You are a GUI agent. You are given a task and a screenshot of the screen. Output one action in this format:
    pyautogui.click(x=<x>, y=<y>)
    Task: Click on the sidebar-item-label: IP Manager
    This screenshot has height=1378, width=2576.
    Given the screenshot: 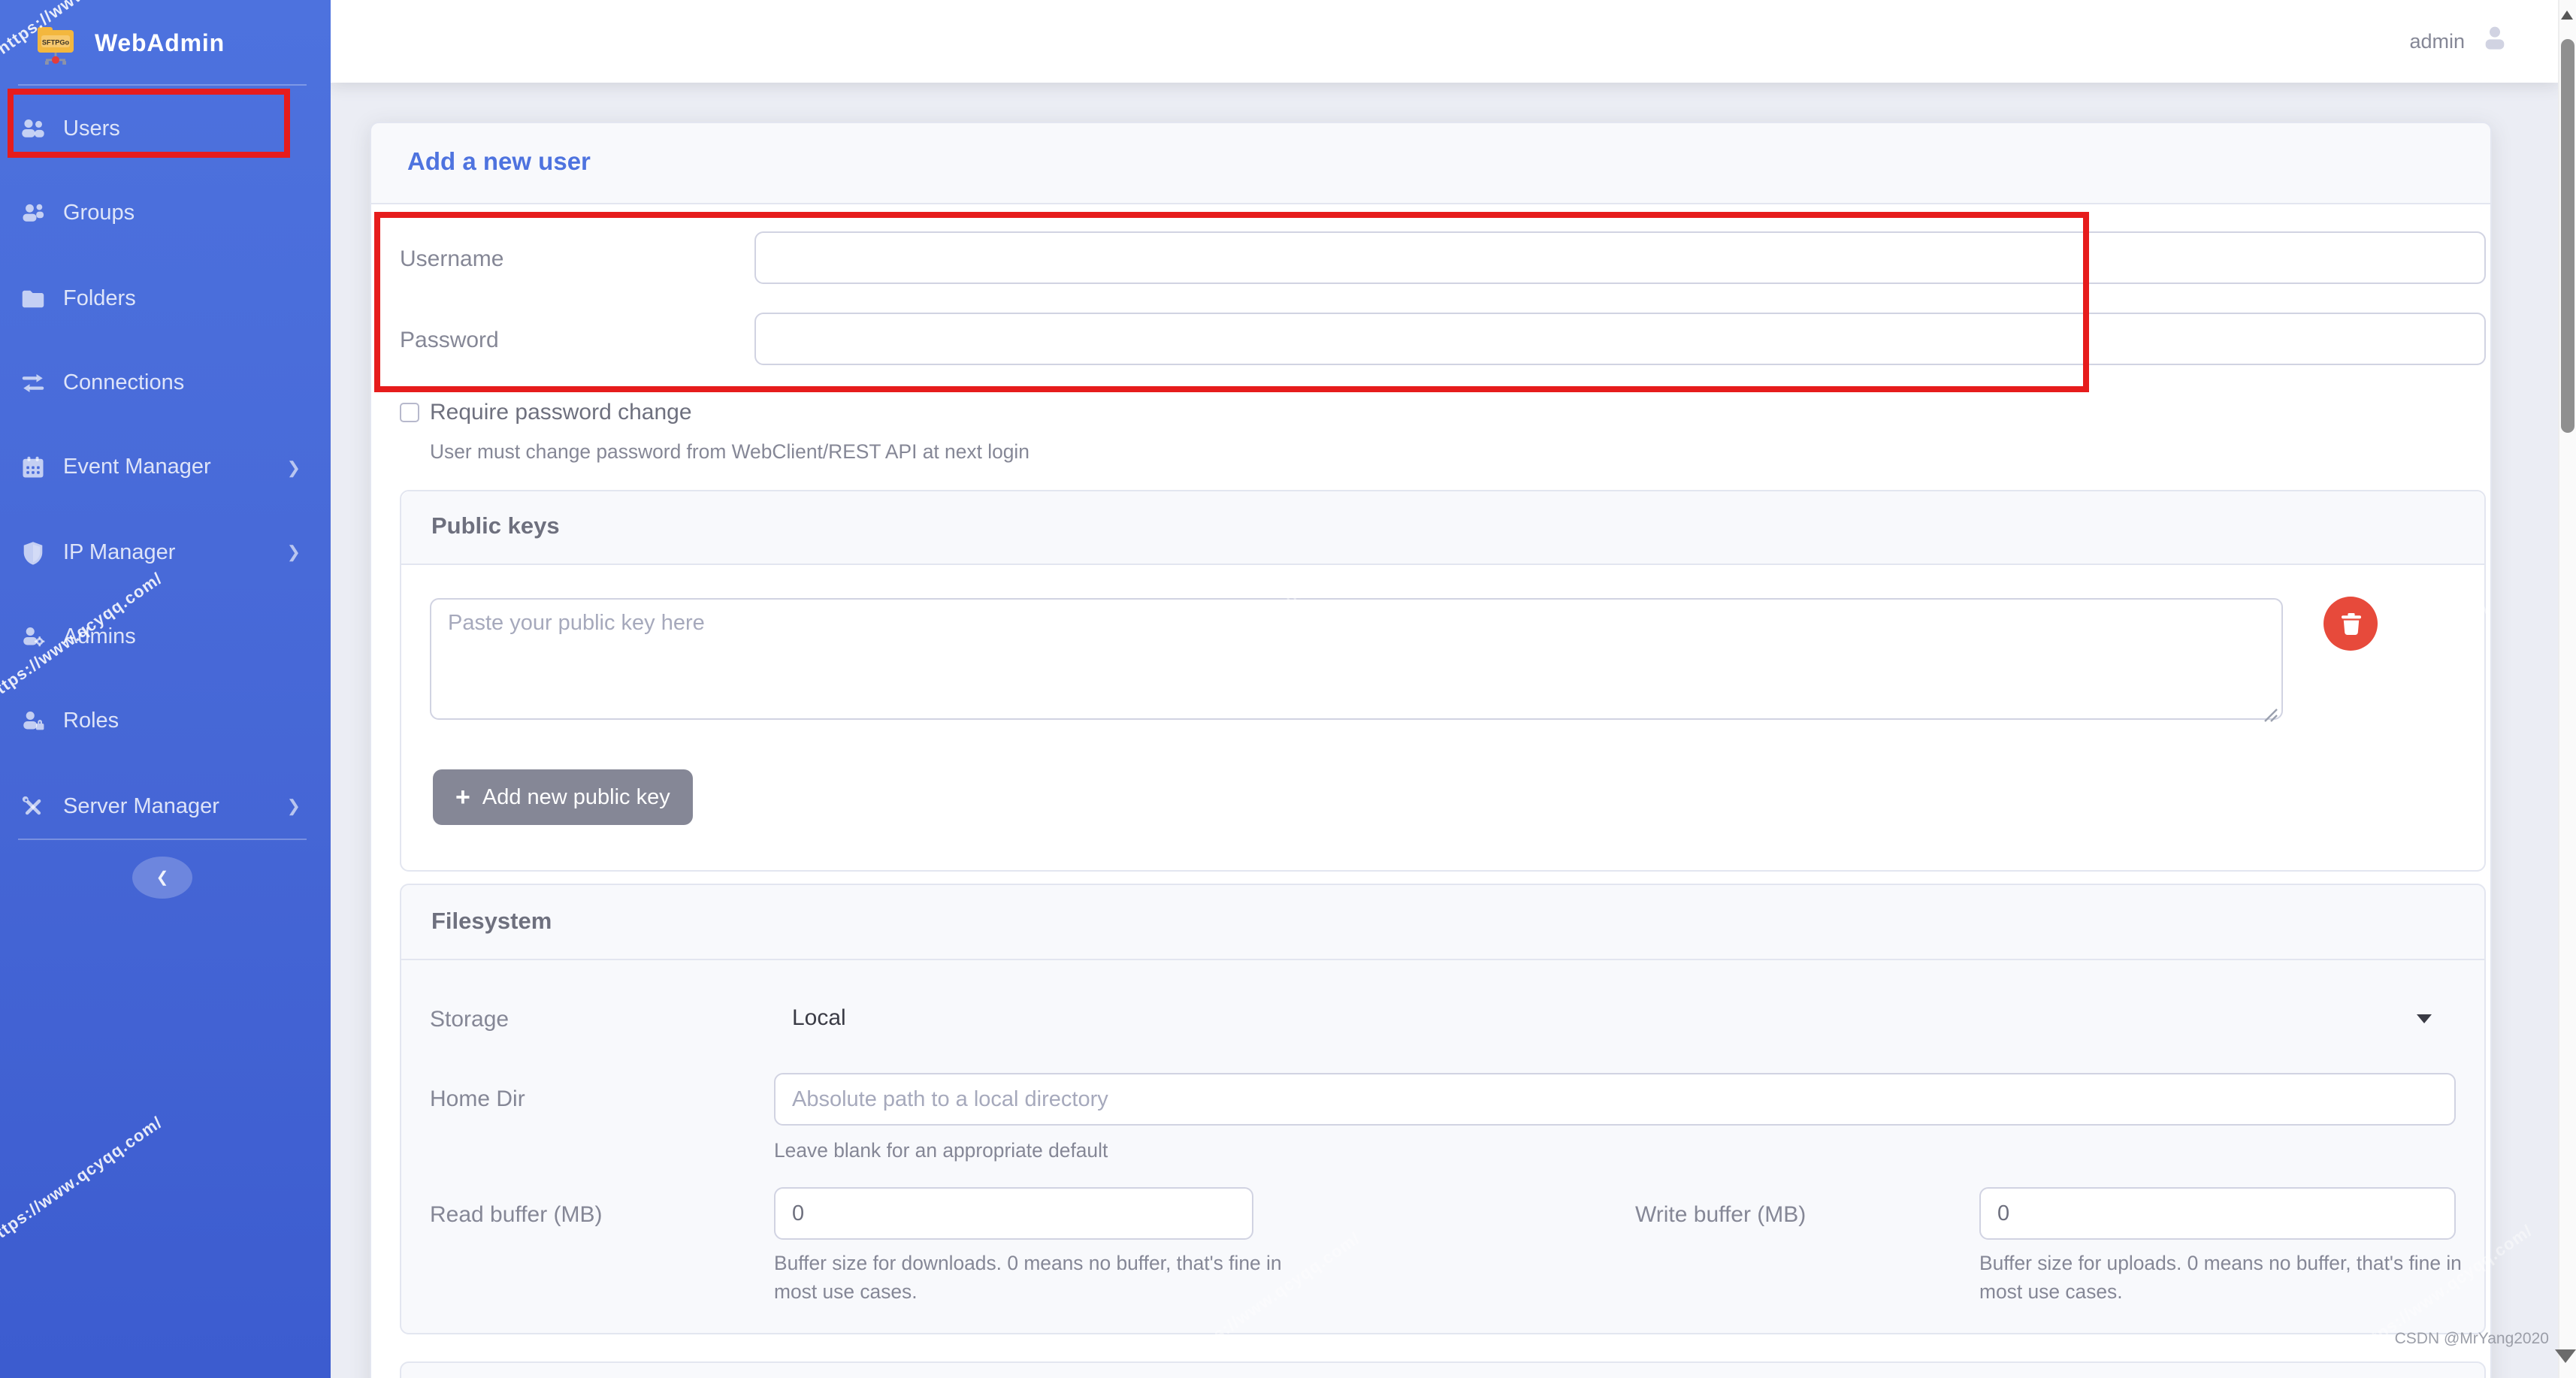 What is the action you would take?
    pyautogui.click(x=120, y=552)
    